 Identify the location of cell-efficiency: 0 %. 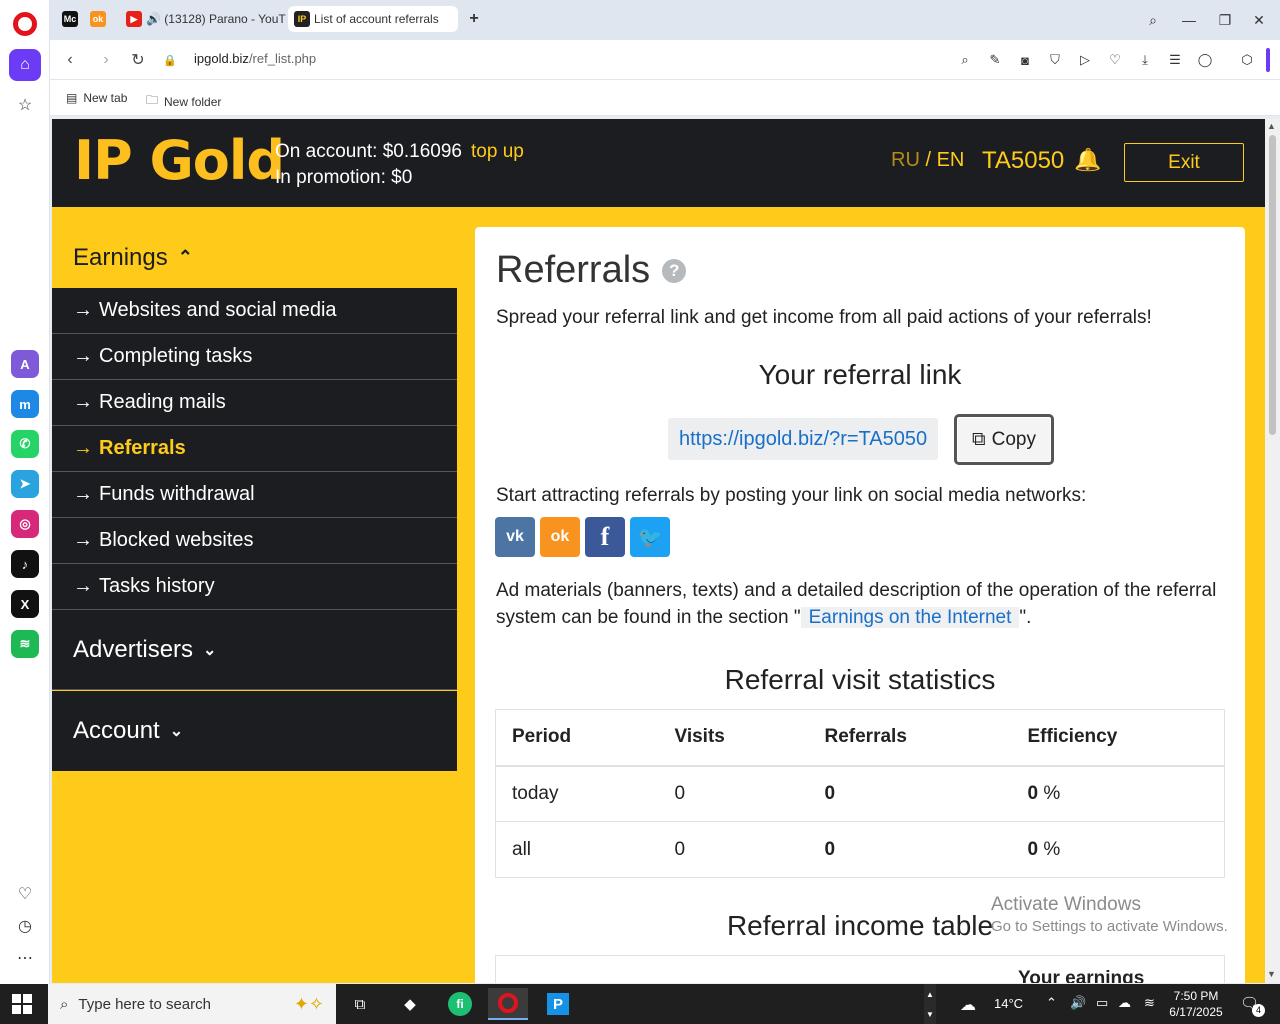
(1118, 849).